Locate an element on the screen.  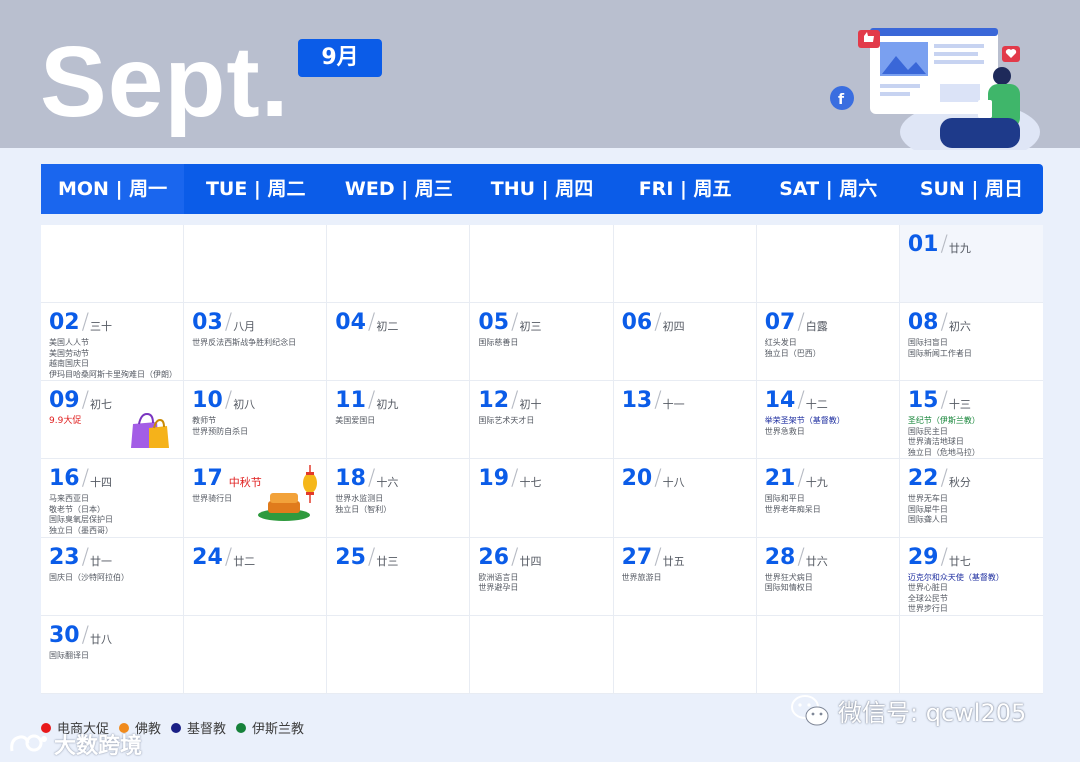
day-cell-12: 12/初十 国际艺术天才日 is located at coordinates (542, 420).